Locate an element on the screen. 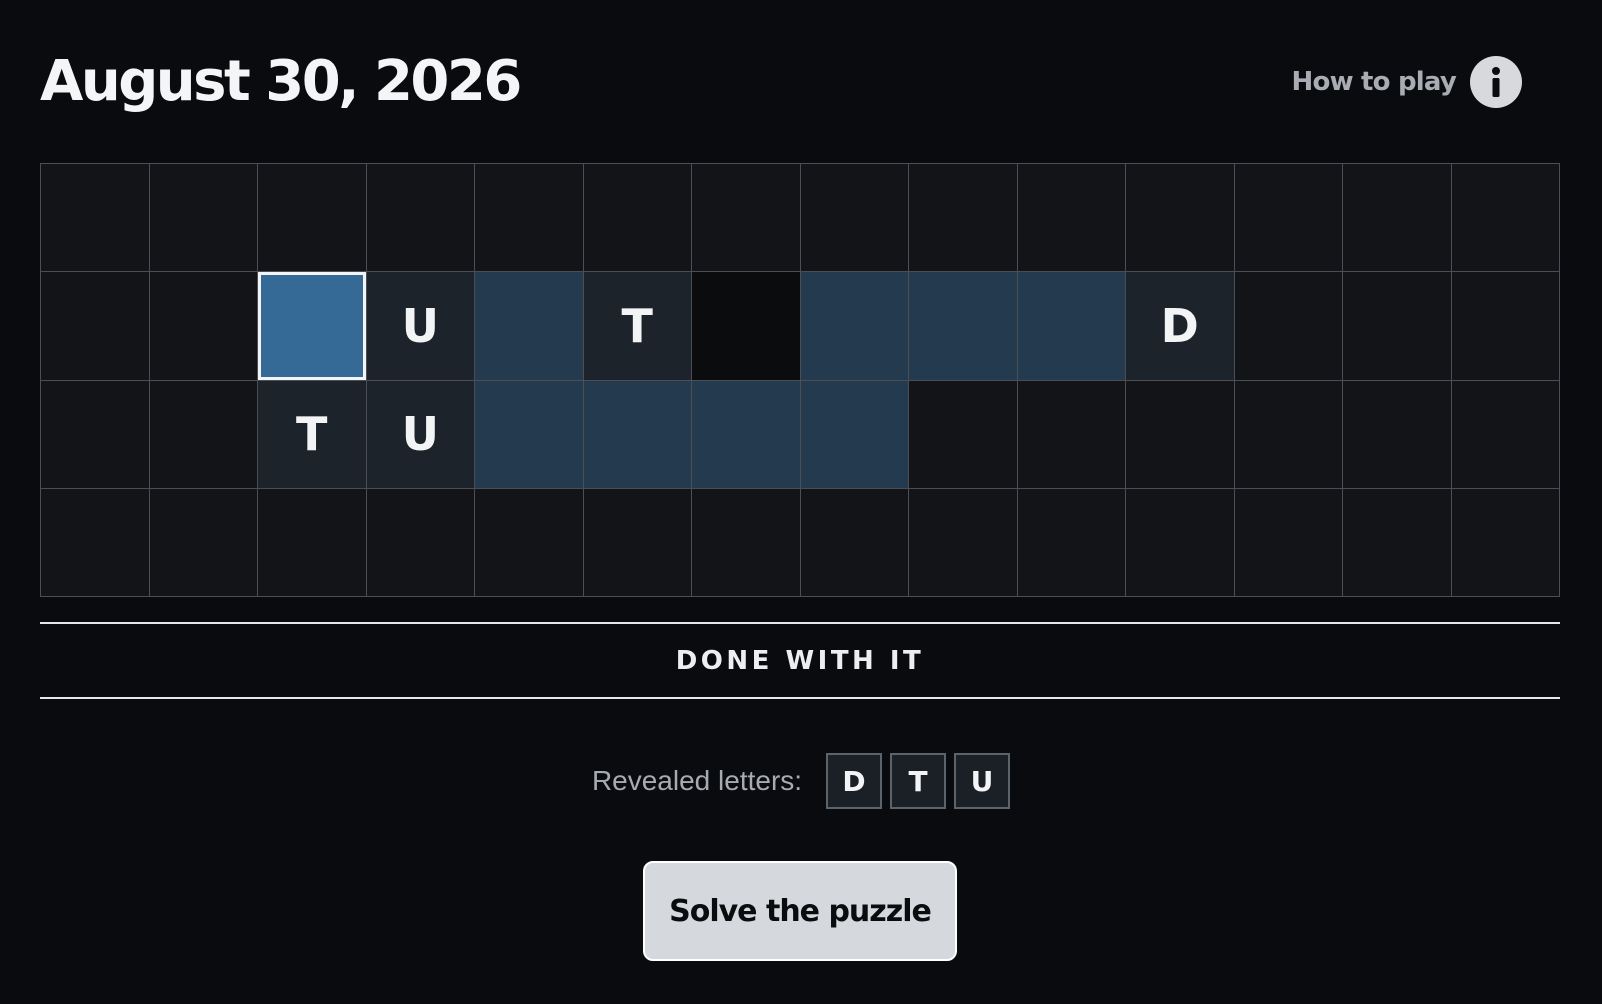 The width and height of the screenshot is (1602, 1004). revealed-letter-tile: T is located at coordinates (918, 781).